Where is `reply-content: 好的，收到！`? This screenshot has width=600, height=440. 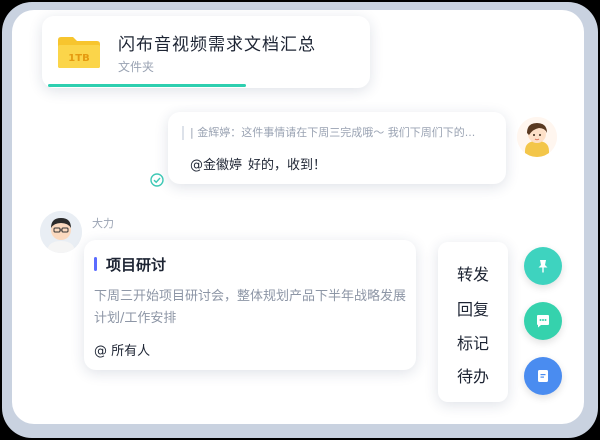 reply-content: 好的，收到！ is located at coordinates (287, 165).